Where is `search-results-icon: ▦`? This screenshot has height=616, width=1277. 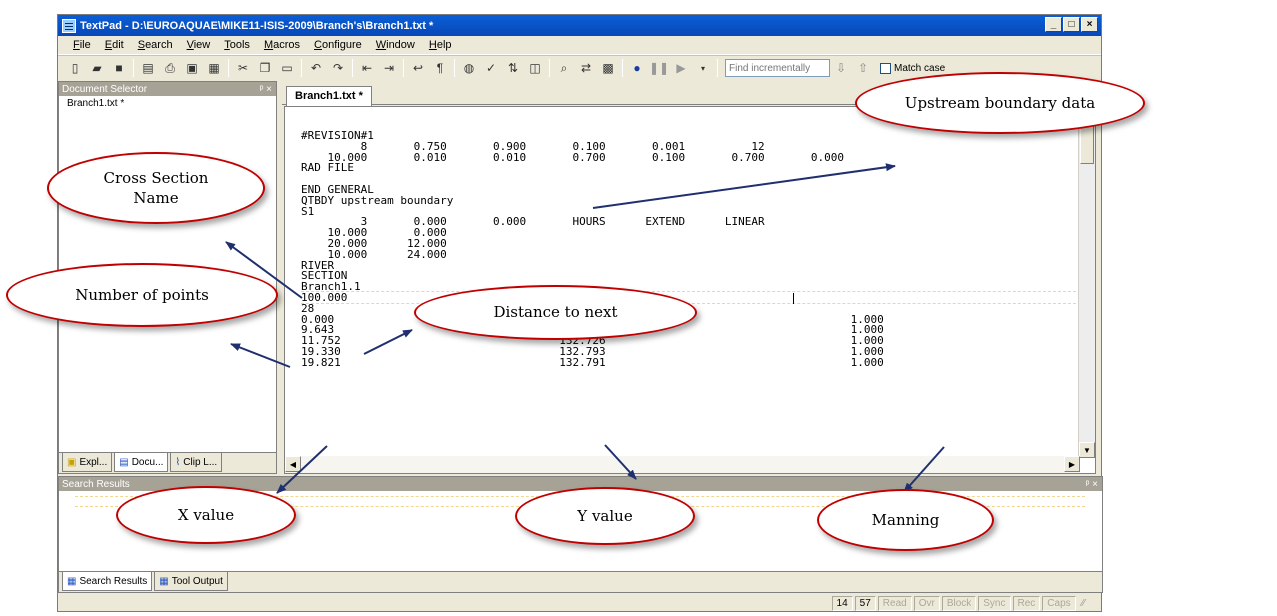 search-results-icon: ▦ is located at coordinates (72, 581).